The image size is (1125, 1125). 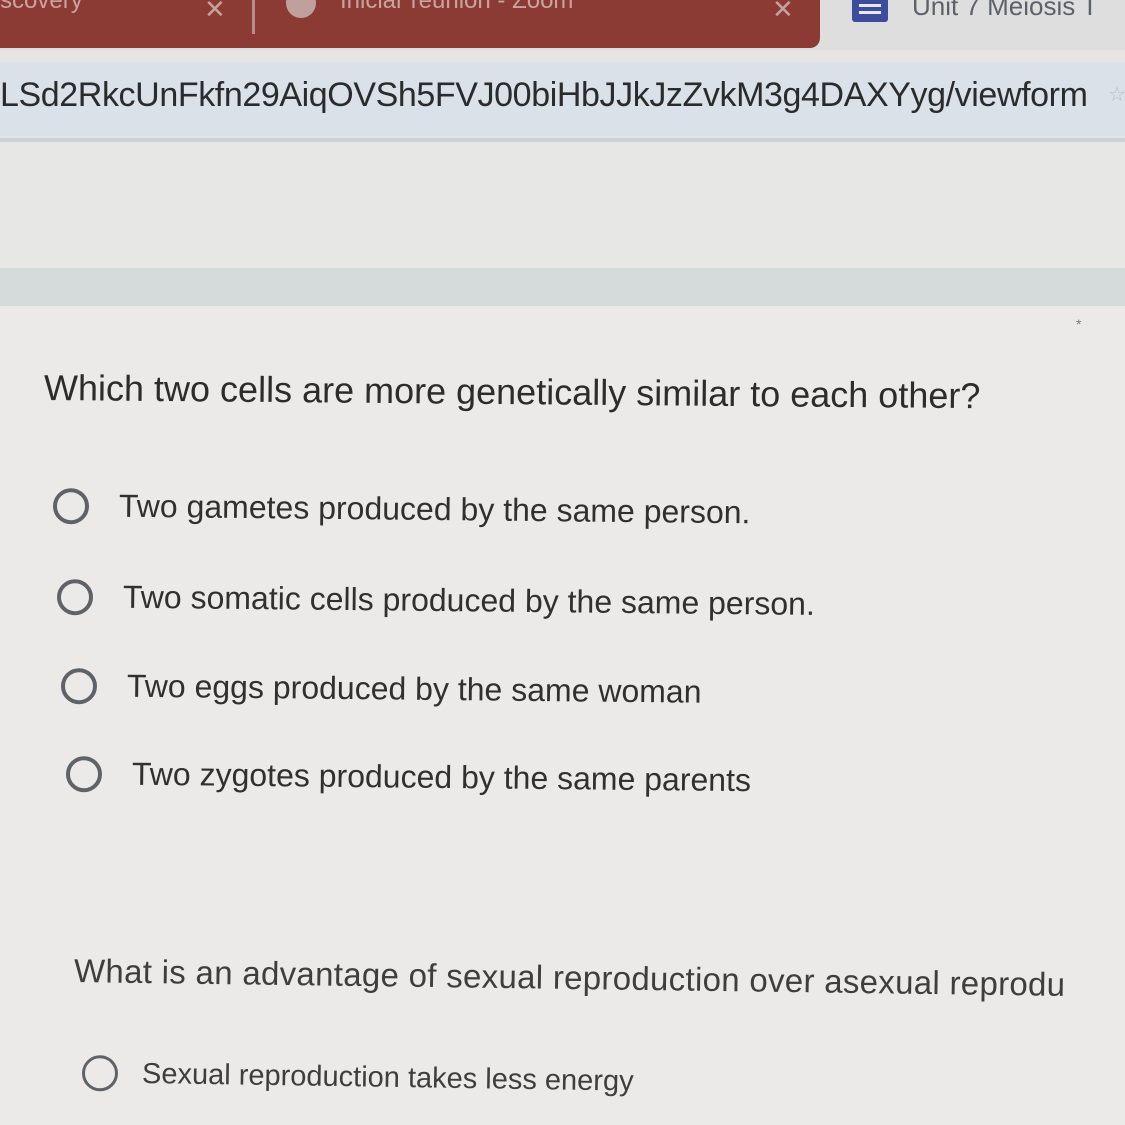 What do you see at coordinates (41, 7) in the screenshot?
I see `tab-title: scovery` at bounding box center [41, 7].